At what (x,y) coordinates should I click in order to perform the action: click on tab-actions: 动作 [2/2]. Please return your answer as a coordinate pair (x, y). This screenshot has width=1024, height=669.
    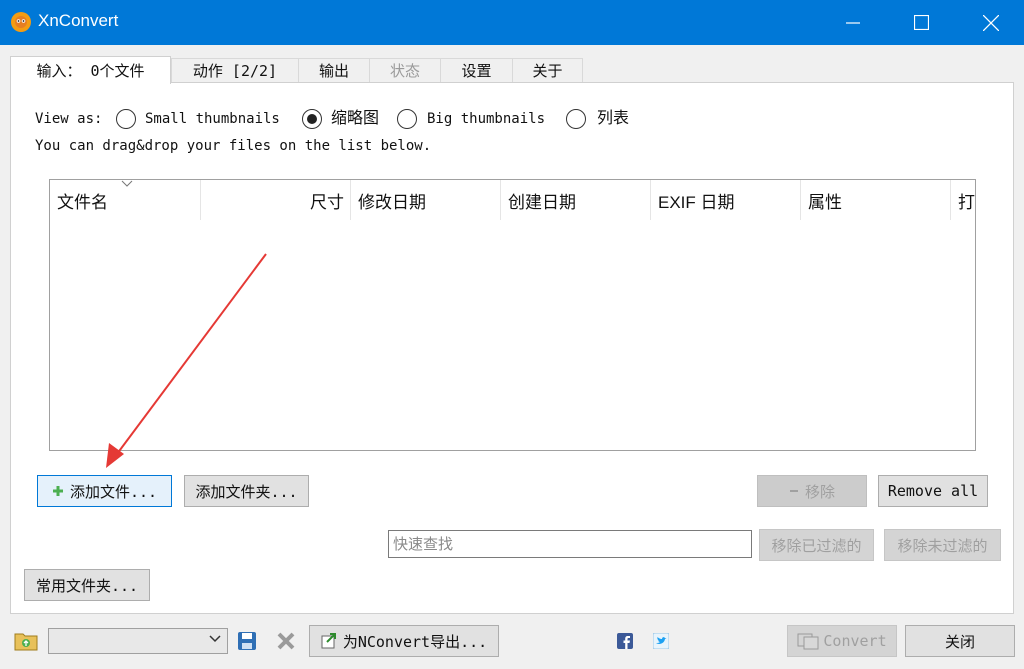
    Looking at the image, I should click on (235, 70).